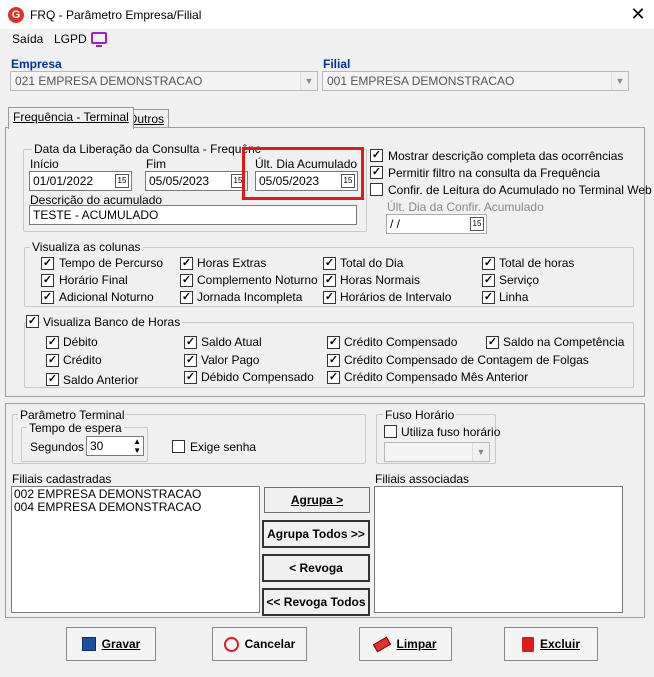 The height and width of the screenshot is (677, 654). What do you see at coordinates (71, 118) in the screenshot?
I see `tab-frequencia-terminal: Frequência - Terminal` at bounding box center [71, 118].